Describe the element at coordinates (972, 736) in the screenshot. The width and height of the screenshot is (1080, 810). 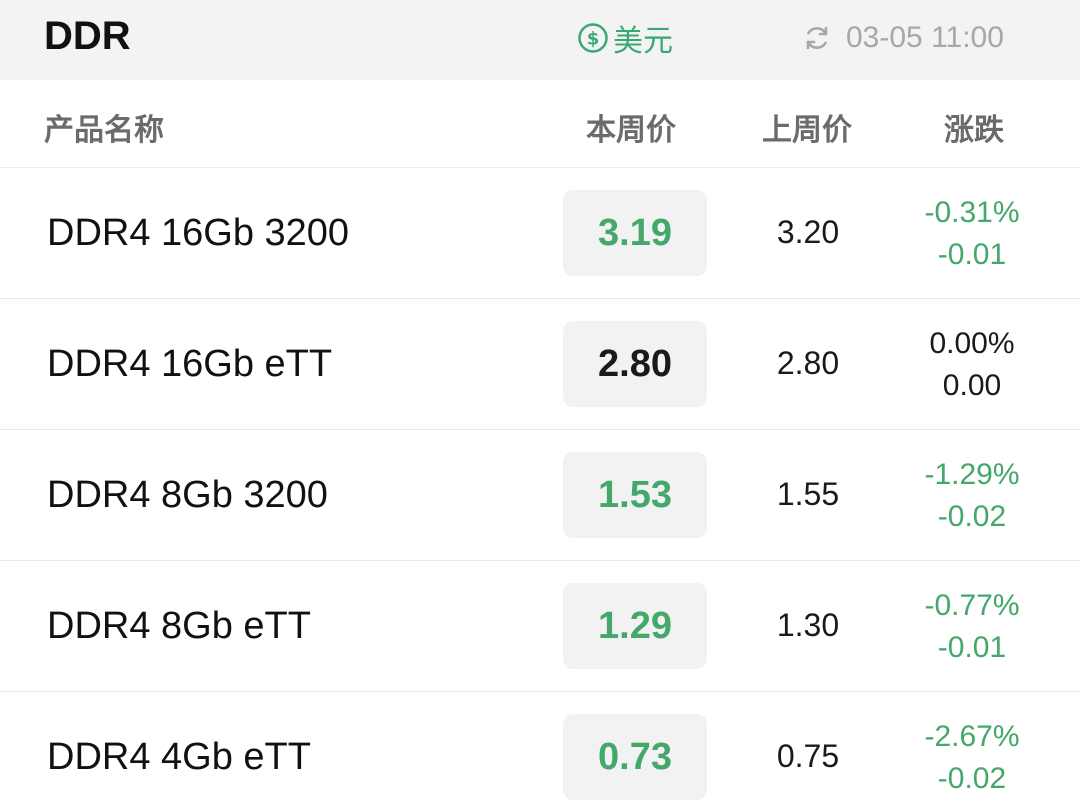
I see `change-percent: -2.67%` at that location.